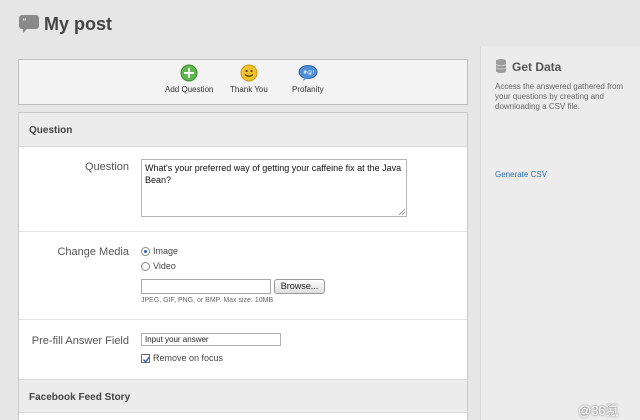  Describe the element at coordinates (501, 66) in the screenshot. I see `database-icon` at that location.